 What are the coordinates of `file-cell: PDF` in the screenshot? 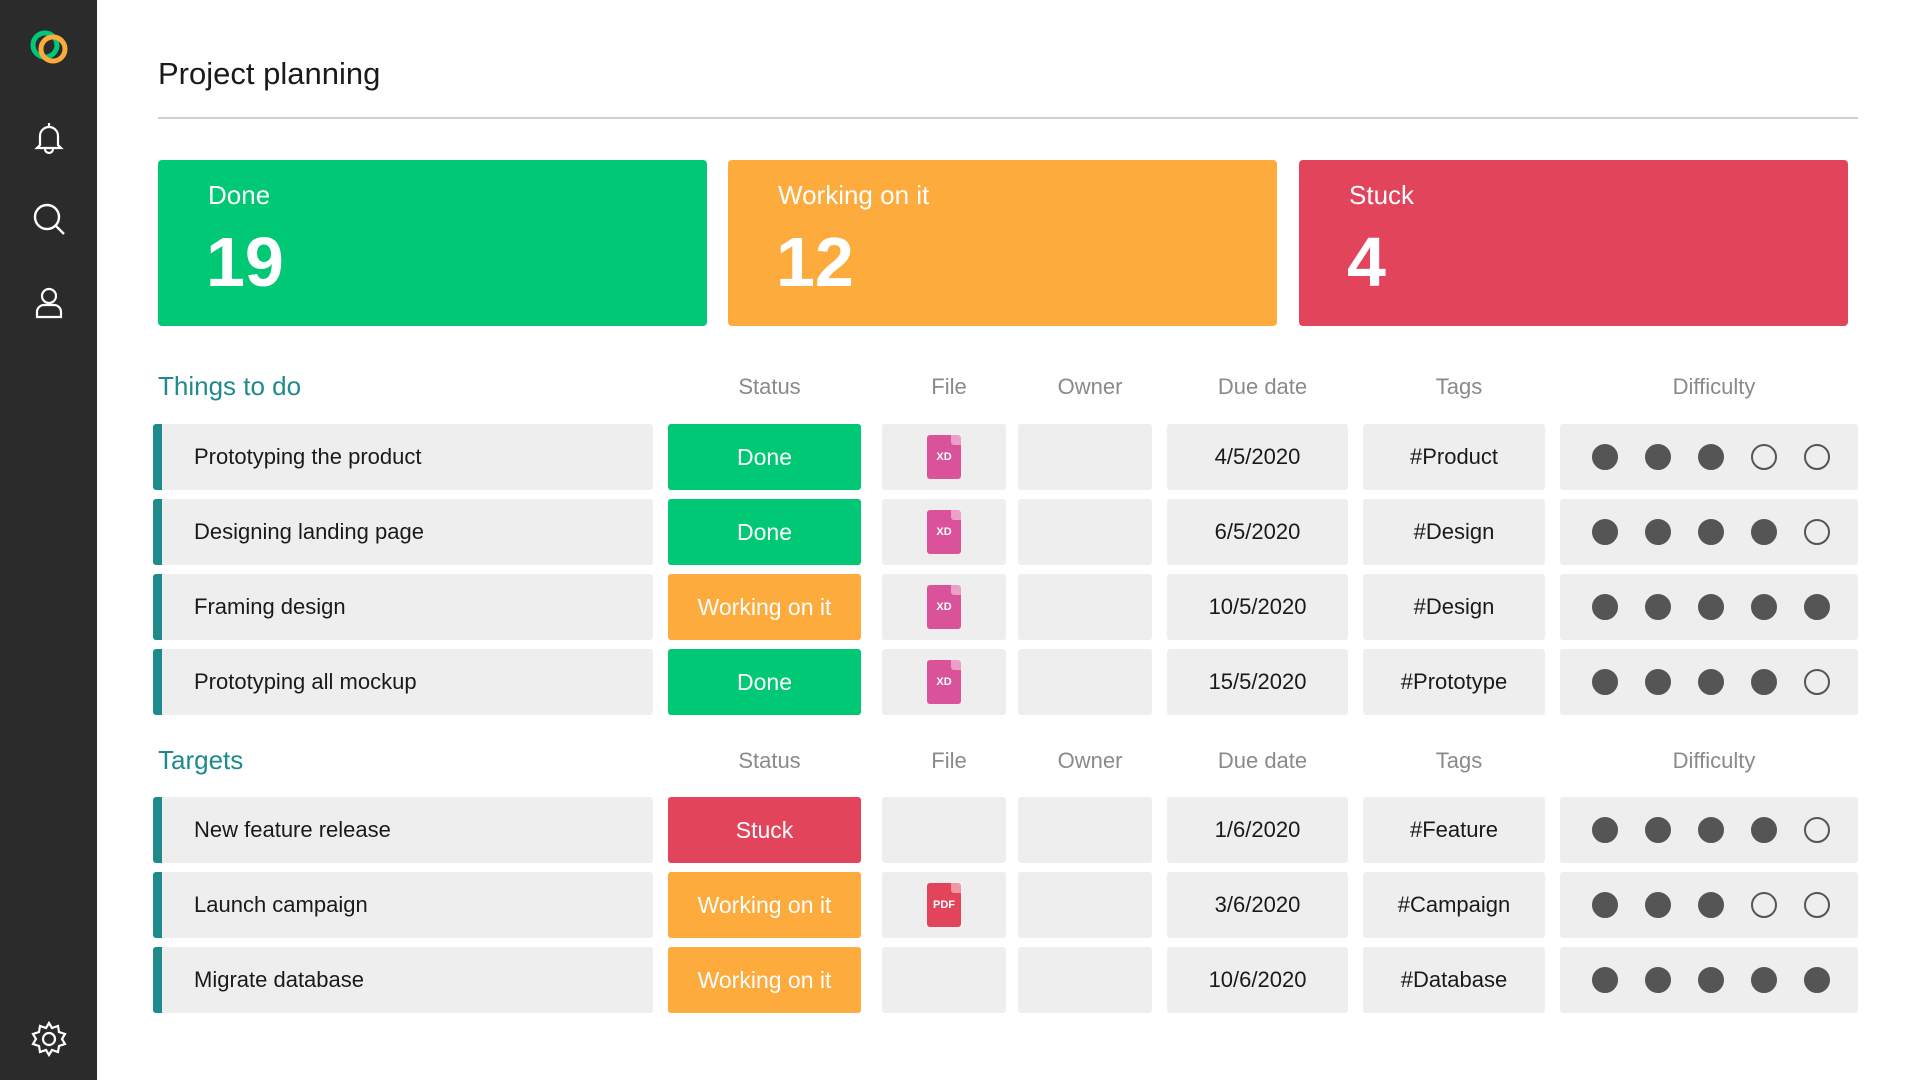 It's located at (944, 905).